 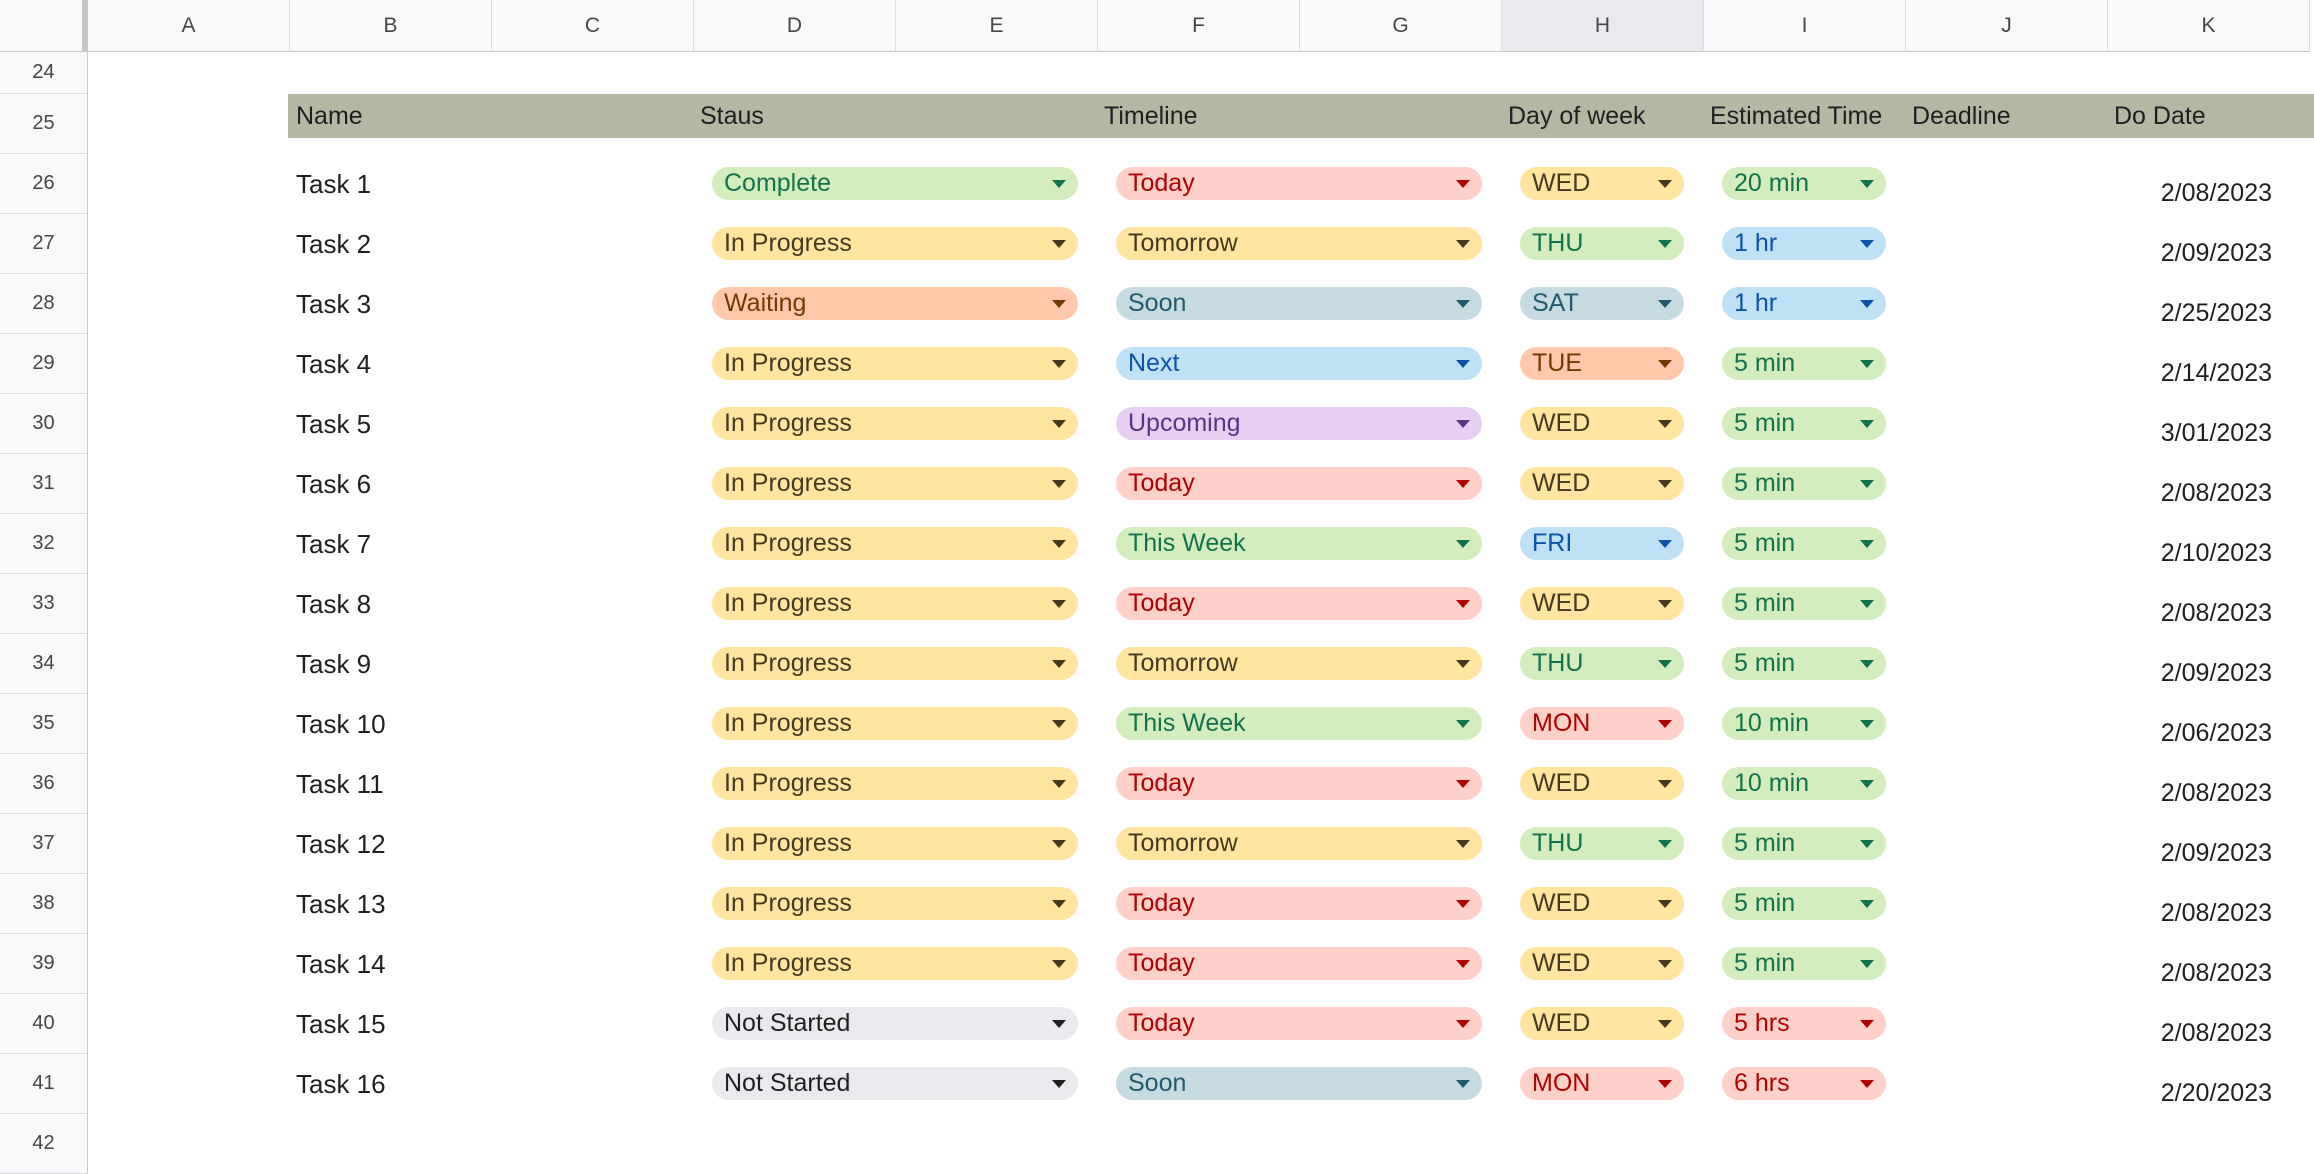 I want to click on column-header-f: F, so click(x=1199, y=26).